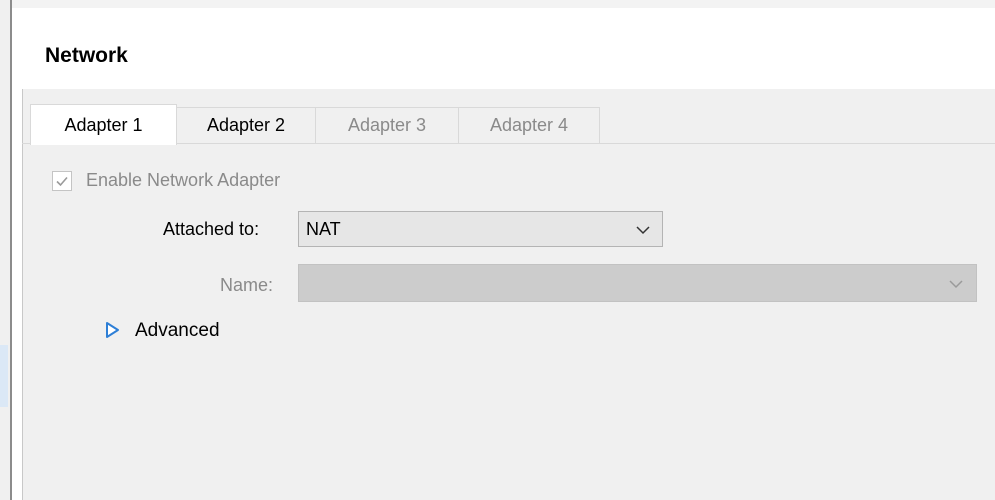  What do you see at coordinates (183, 180) in the screenshot?
I see `enable-adapter-label: Enable Network Adapter` at bounding box center [183, 180].